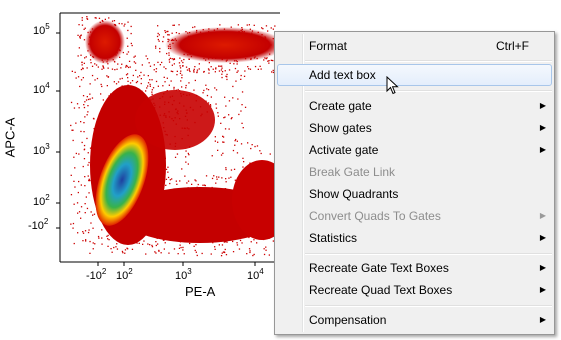 Image resolution: width=561 pixels, height=340 pixels. Describe the element at coordinates (183, 274) in the screenshot. I see `x-tick-label: 103` at that location.